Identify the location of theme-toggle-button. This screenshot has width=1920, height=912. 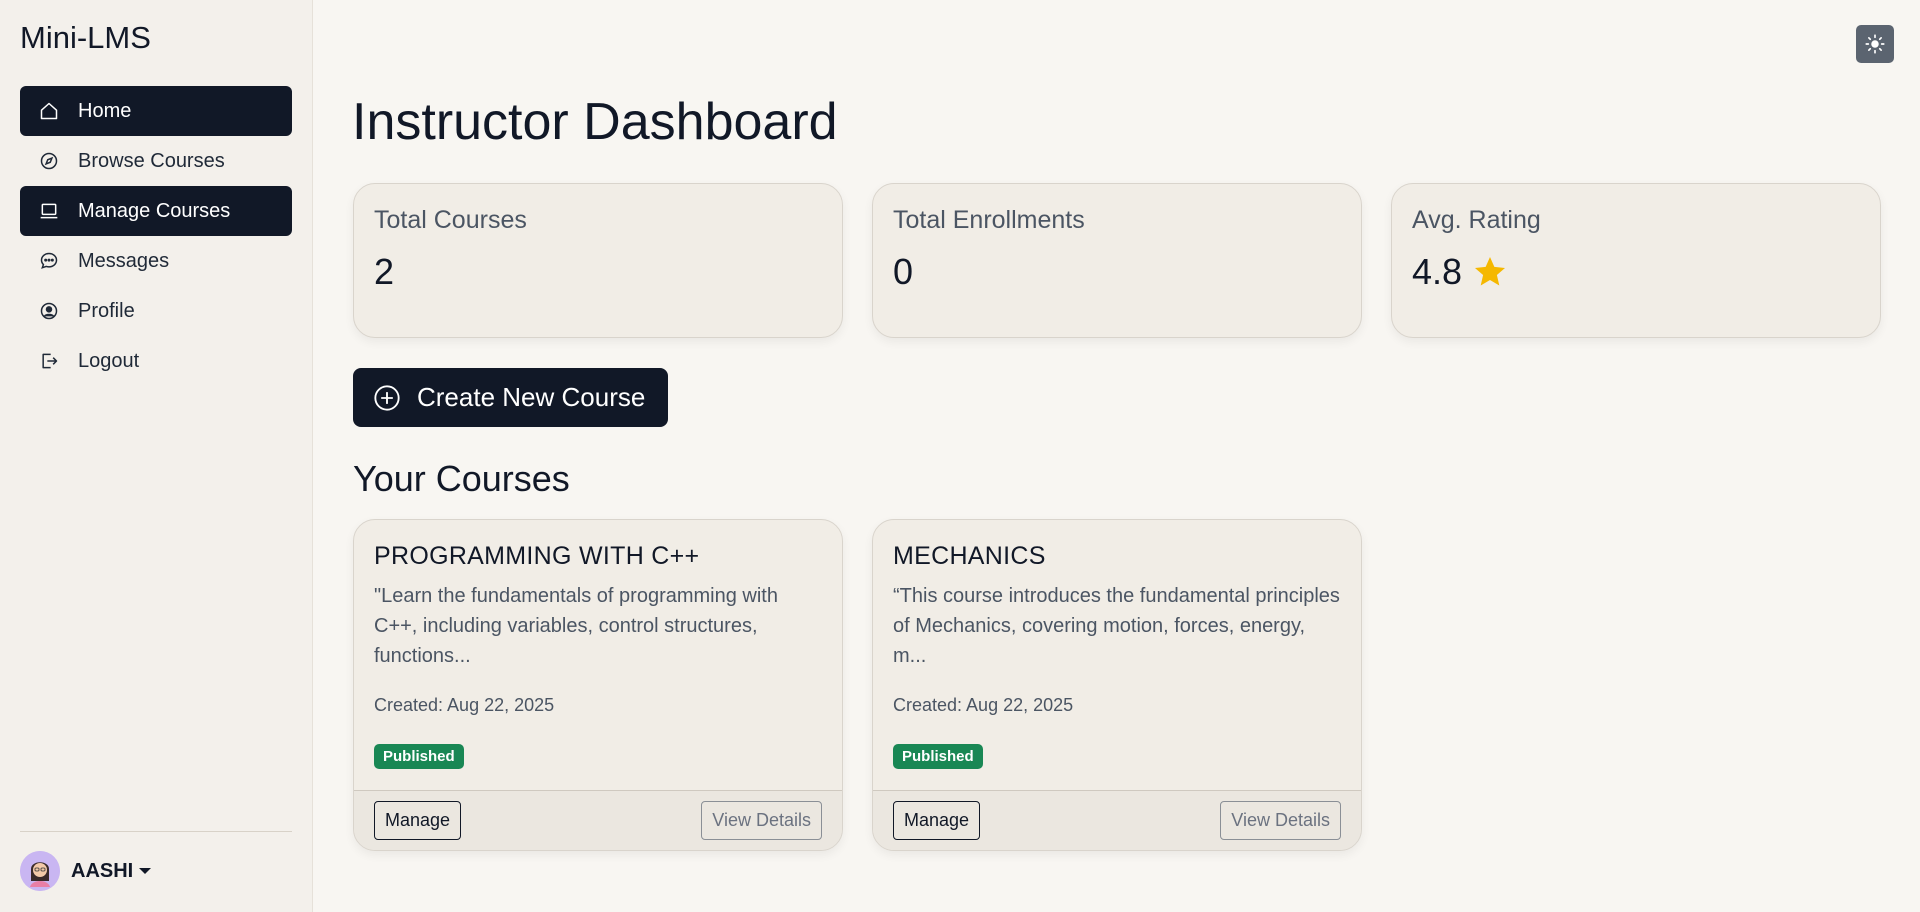
(1875, 44).